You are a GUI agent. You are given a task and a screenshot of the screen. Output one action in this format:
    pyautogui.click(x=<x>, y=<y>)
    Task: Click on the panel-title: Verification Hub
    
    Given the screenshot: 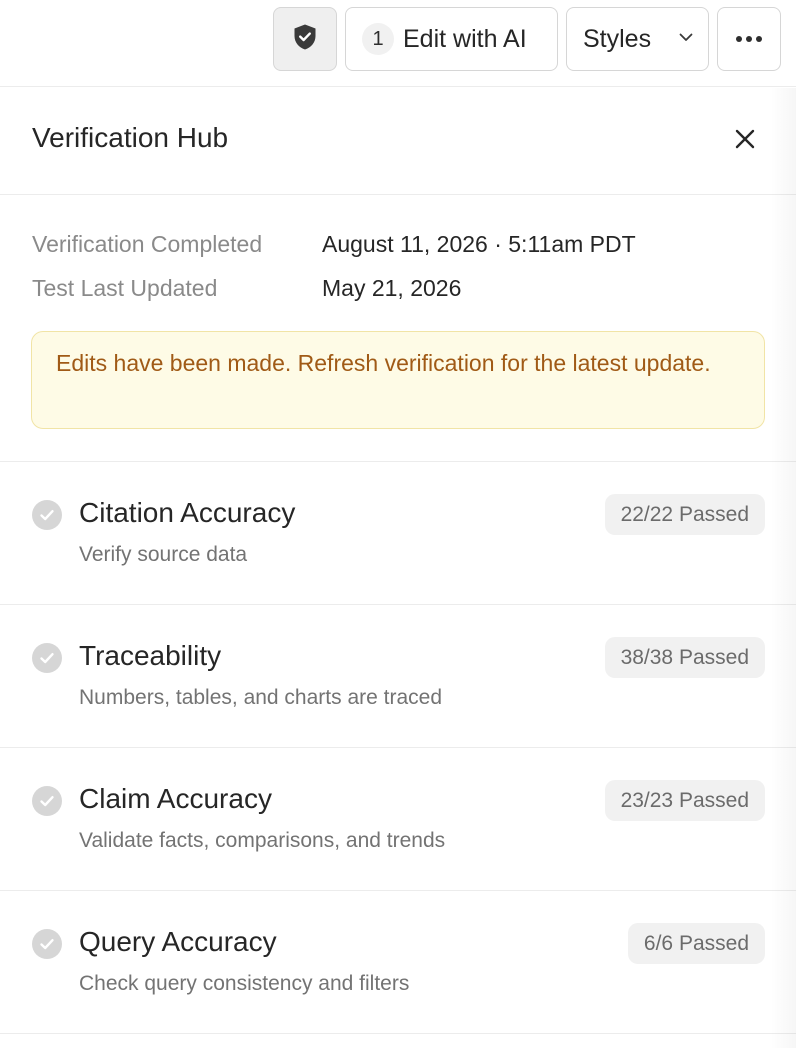 What is the action you would take?
    pyautogui.click(x=130, y=137)
    